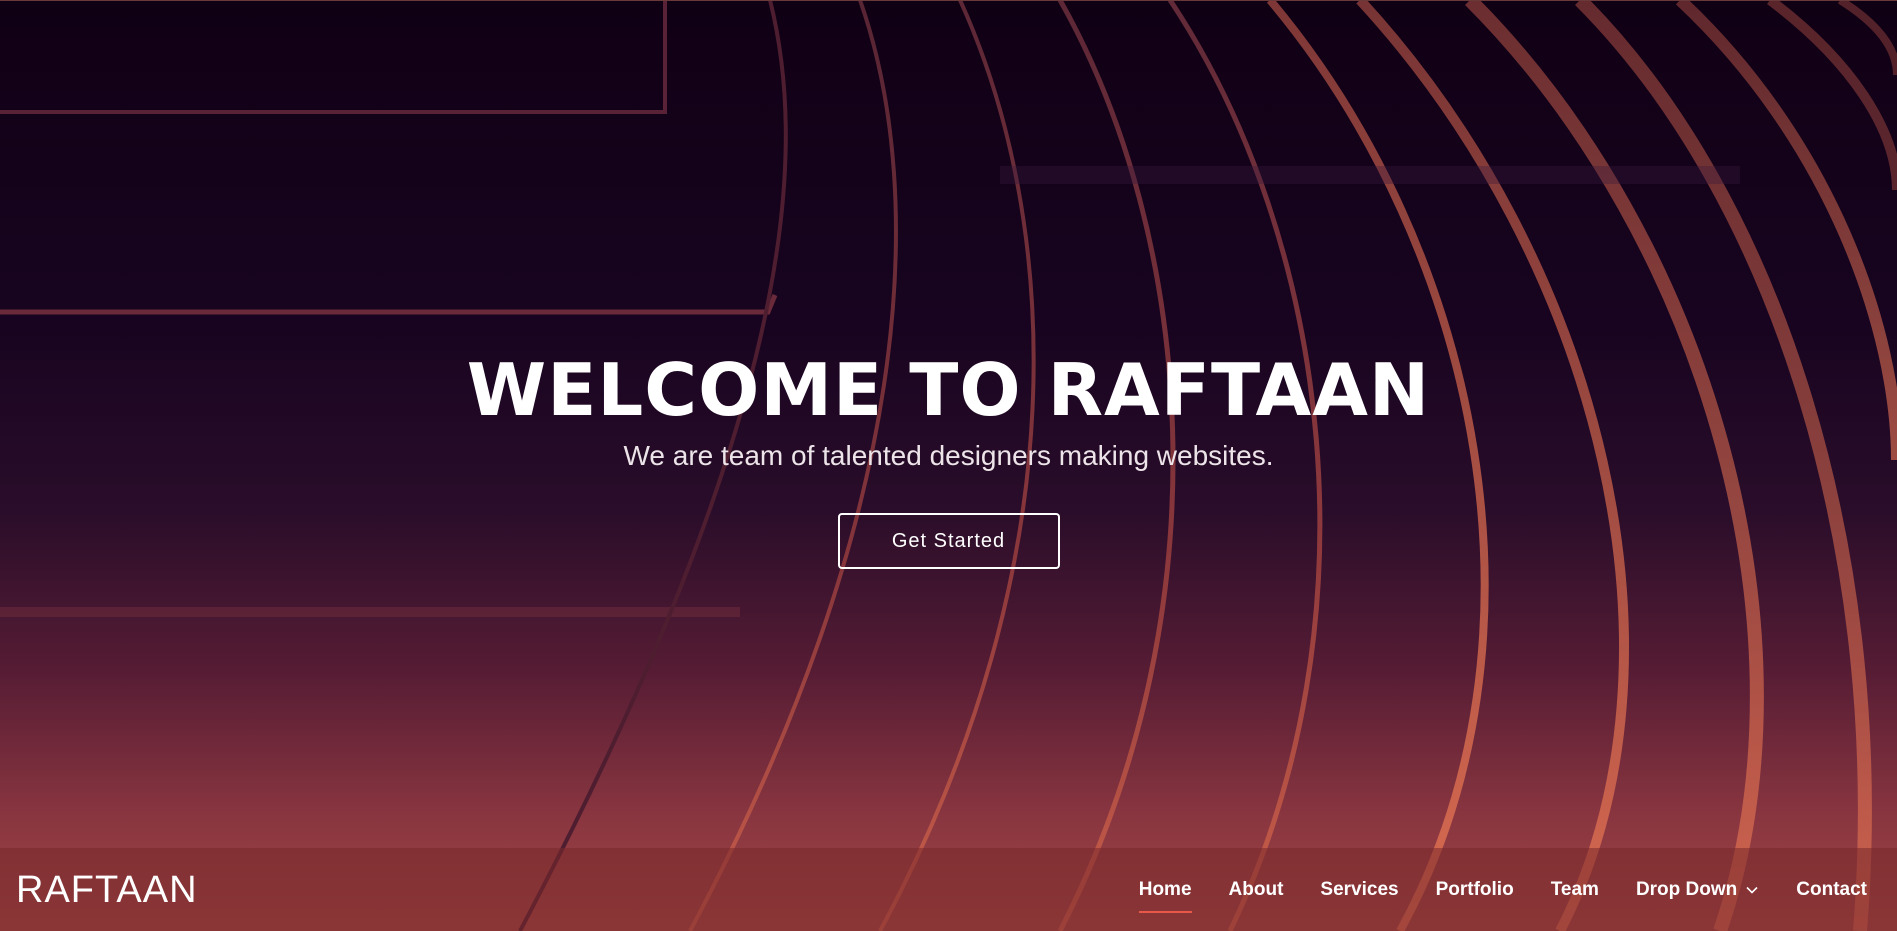  What do you see at coordinates (948, 541) in the screenshot?
I see `get-started-button: Get Started` at bounding box center [948, 541].